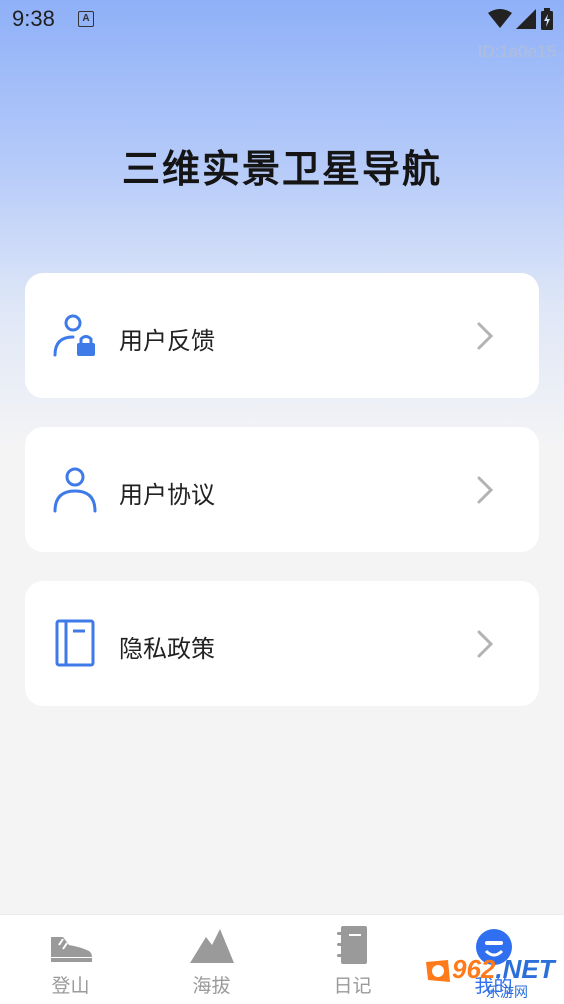 Image resolution: width=564 pixels, height=1004 pixels. What do you see at coordinates (70, 986) in the screenshot?
I see `tab-label-hiking: 登山` at bounding box center [70, 986].